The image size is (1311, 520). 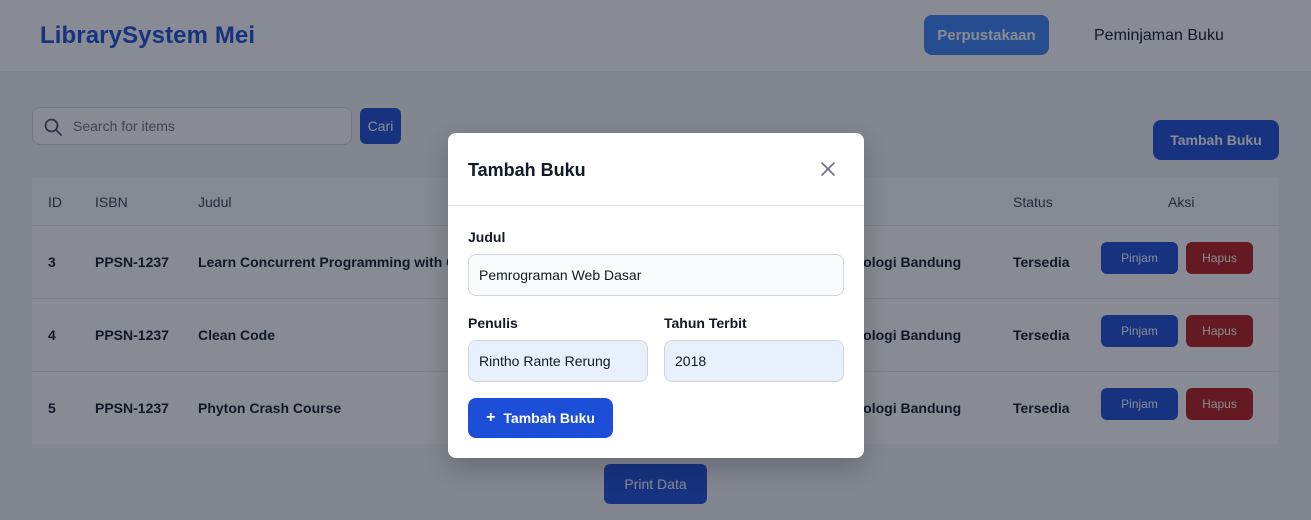 What do you see at coordinates (656, 275) in the screenshot?
I see `judul-field` at bounding box center [656, 275].